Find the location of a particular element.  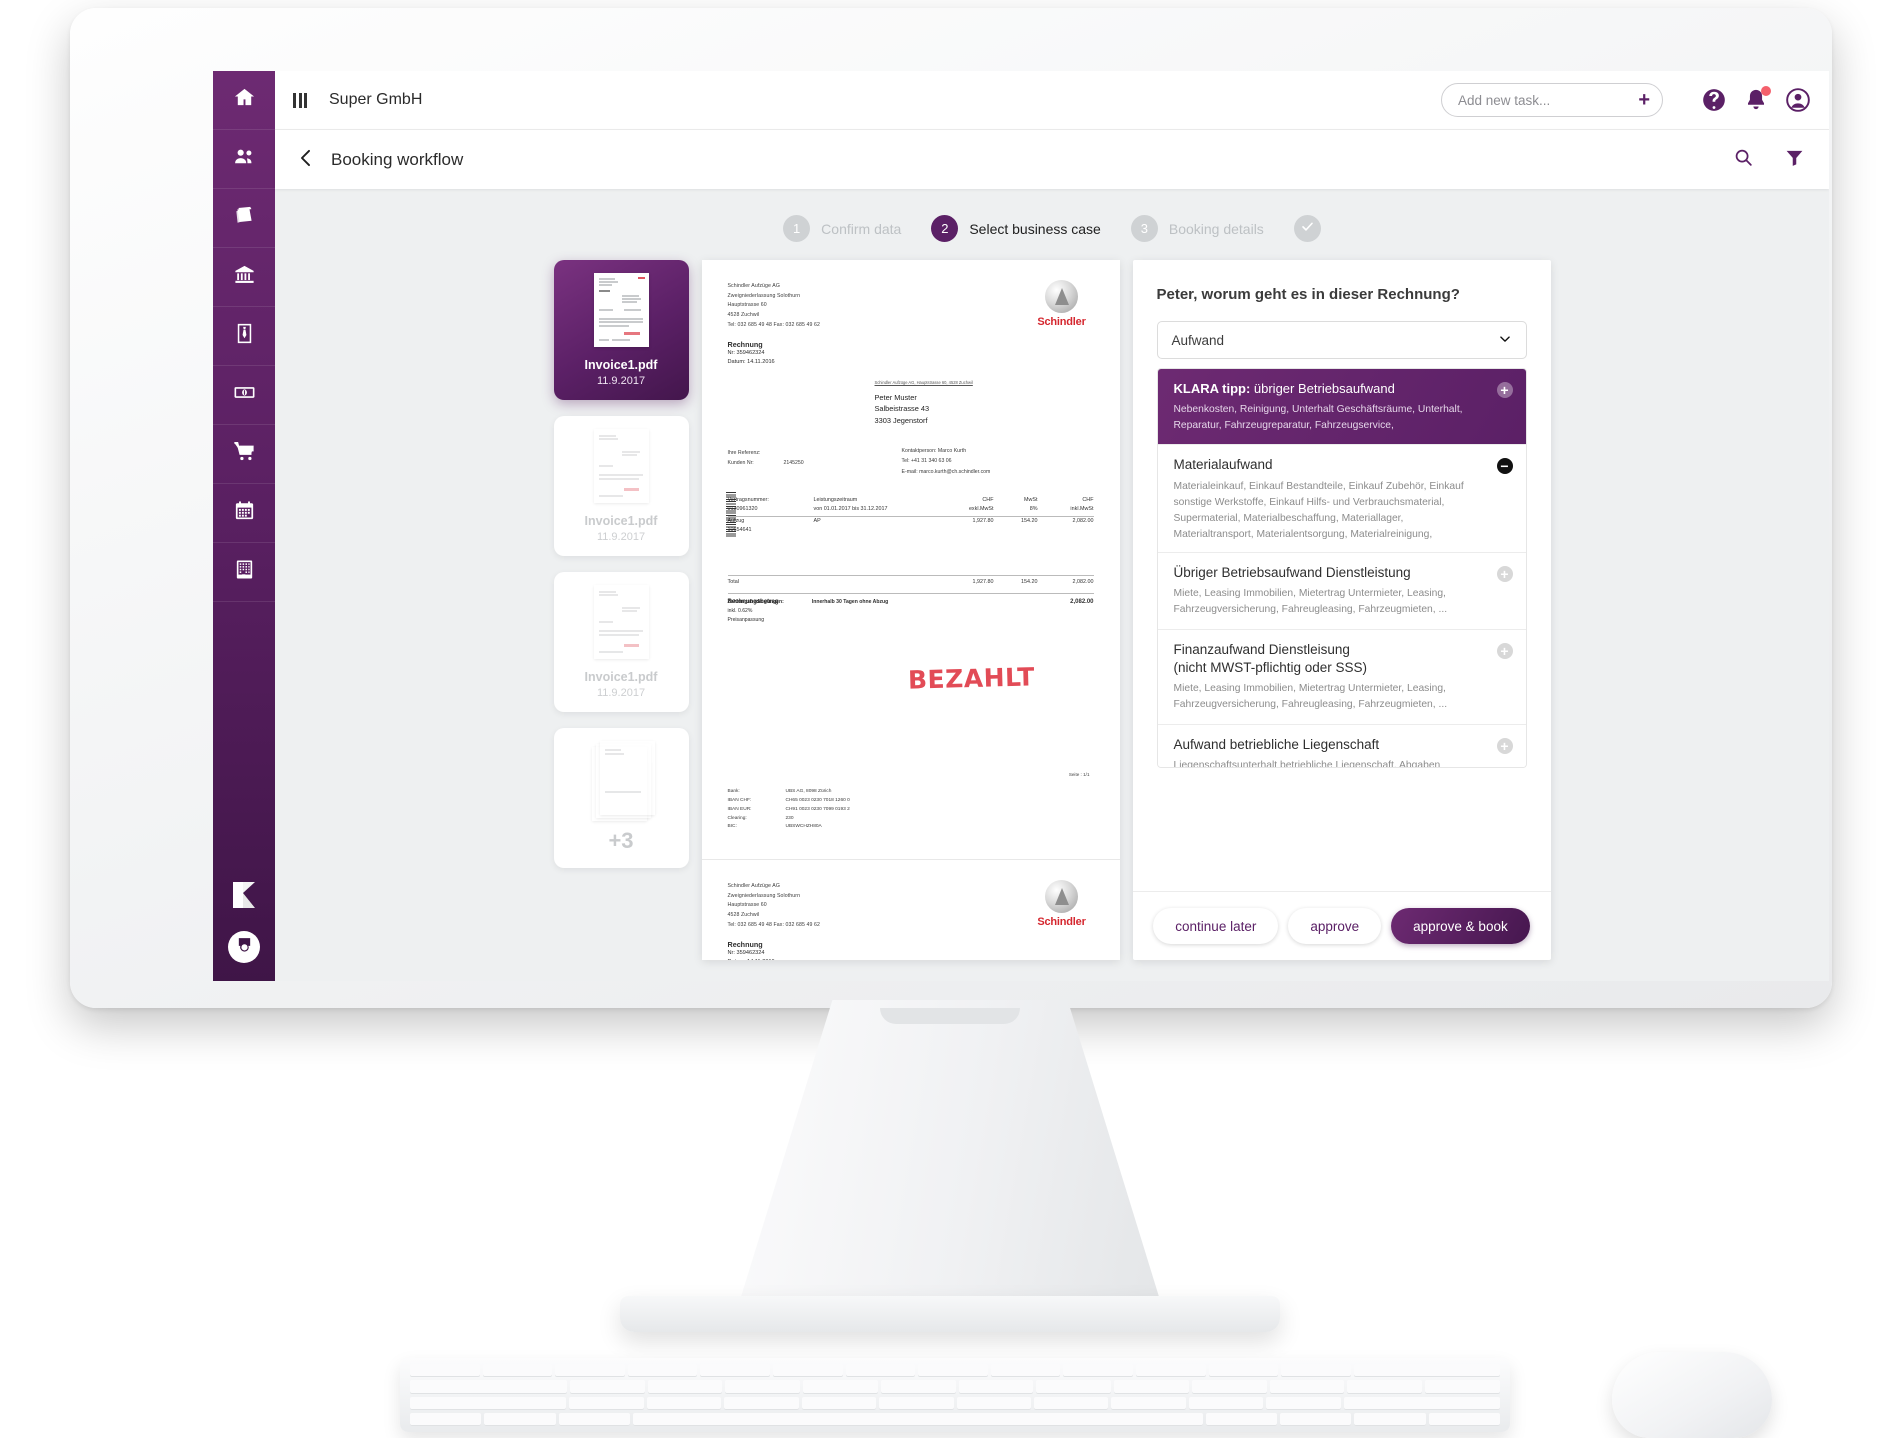

sidebar-item-calendar is located at coordinates (244, 513).